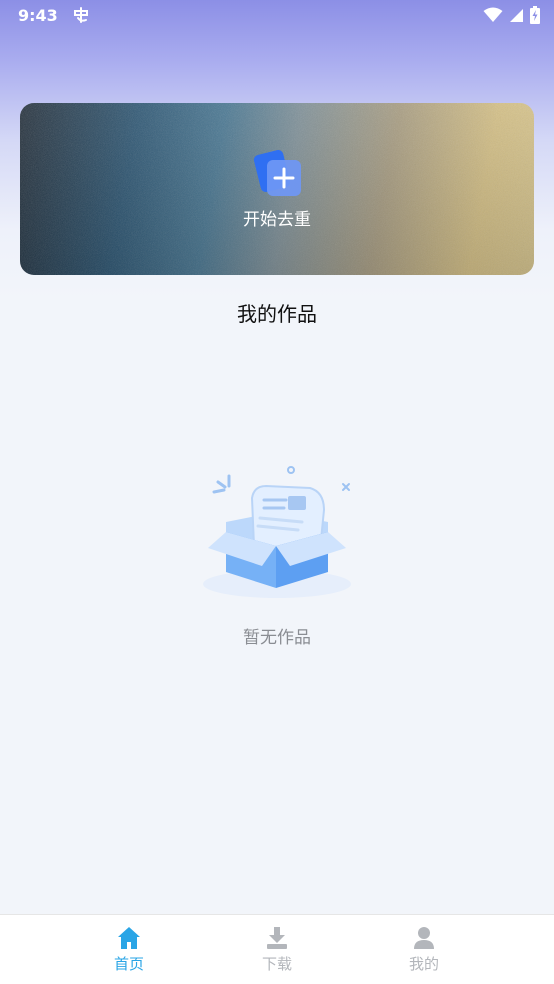 The height and width of the screenshot is (984, 554). Describe the element at coordinates (277, 314) in the screenshot. I see `section-title-my-works: 我的作品` at that location.